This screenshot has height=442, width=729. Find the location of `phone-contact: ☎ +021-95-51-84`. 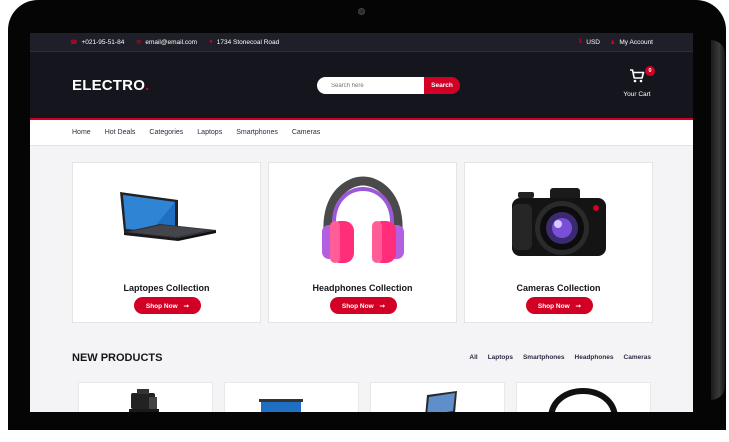

phone-contact: ☎ +021-95-51-84 is located at coordinates (97, 42).